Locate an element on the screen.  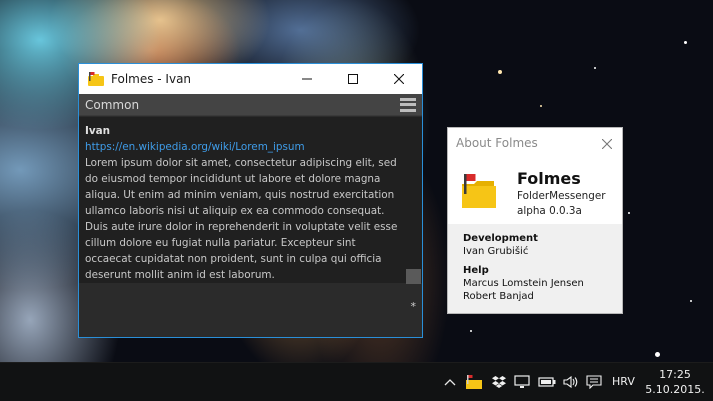
clock: 17:25 5.10.2015. is located at coordinates (675, 382).